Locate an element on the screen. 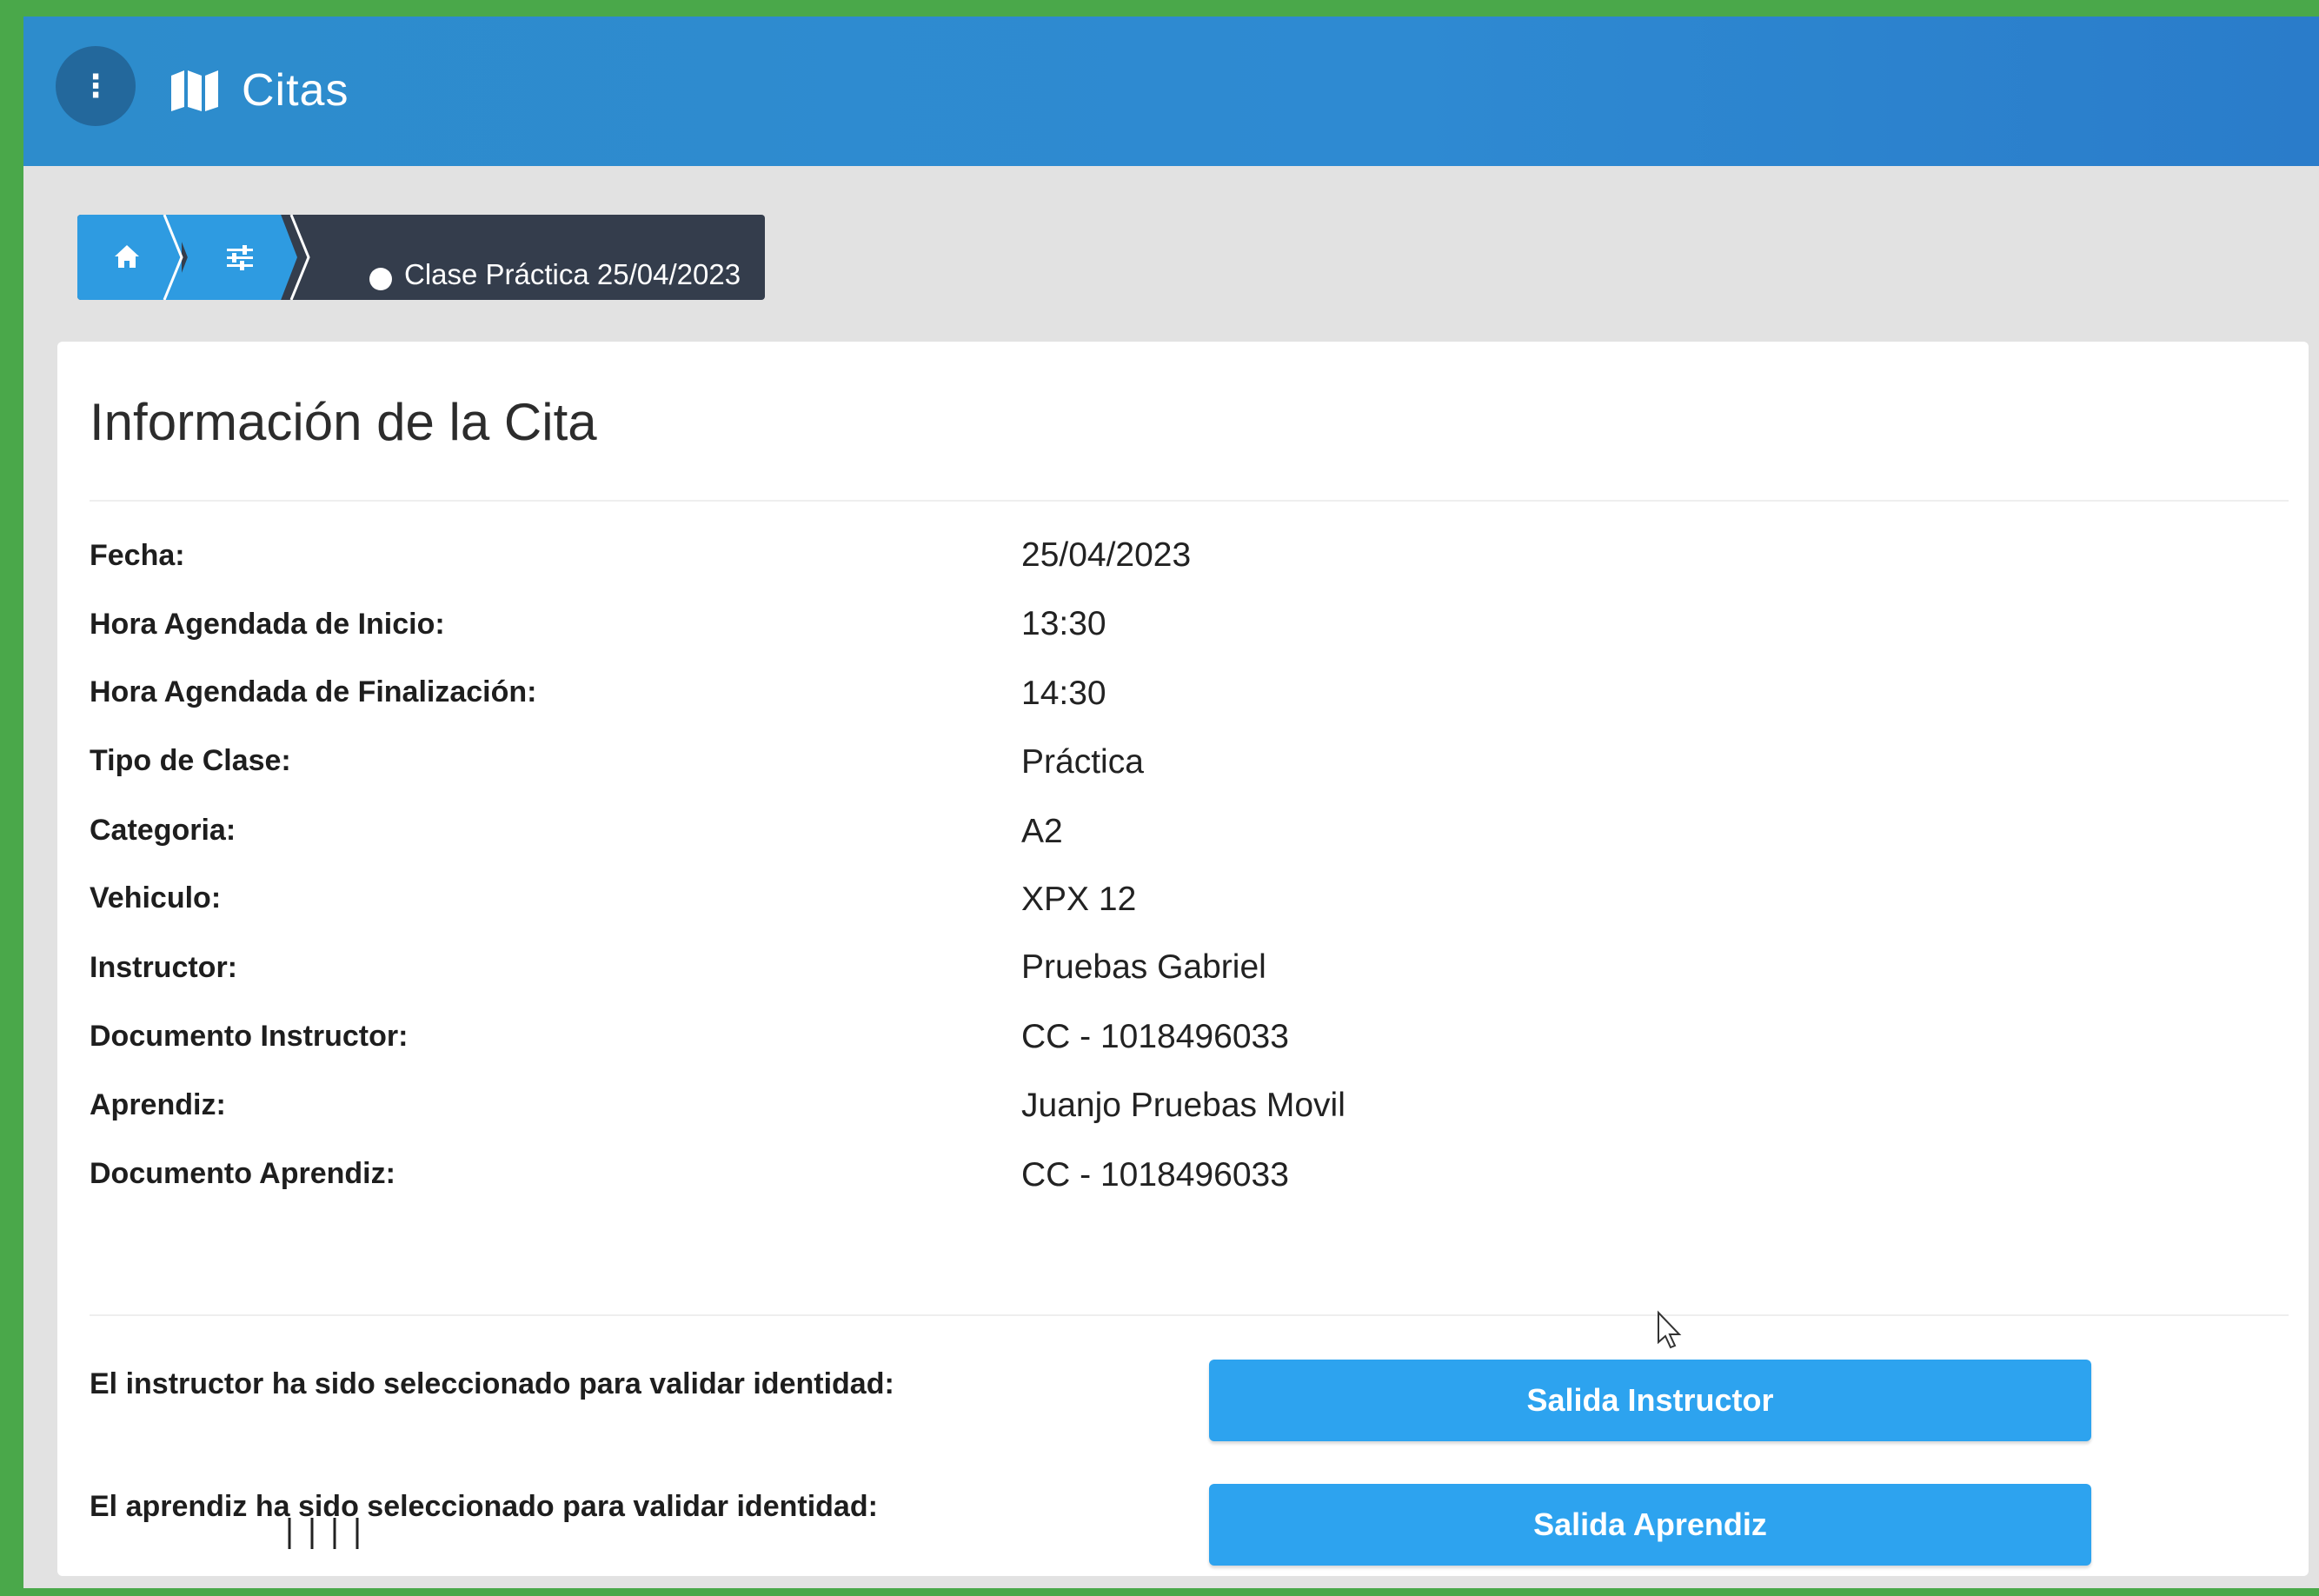 The width and height of the screenshot is (2319, 1596). field-value-documento-instructor: CC - 1018496033 is located at coordinates (1155, 1036).